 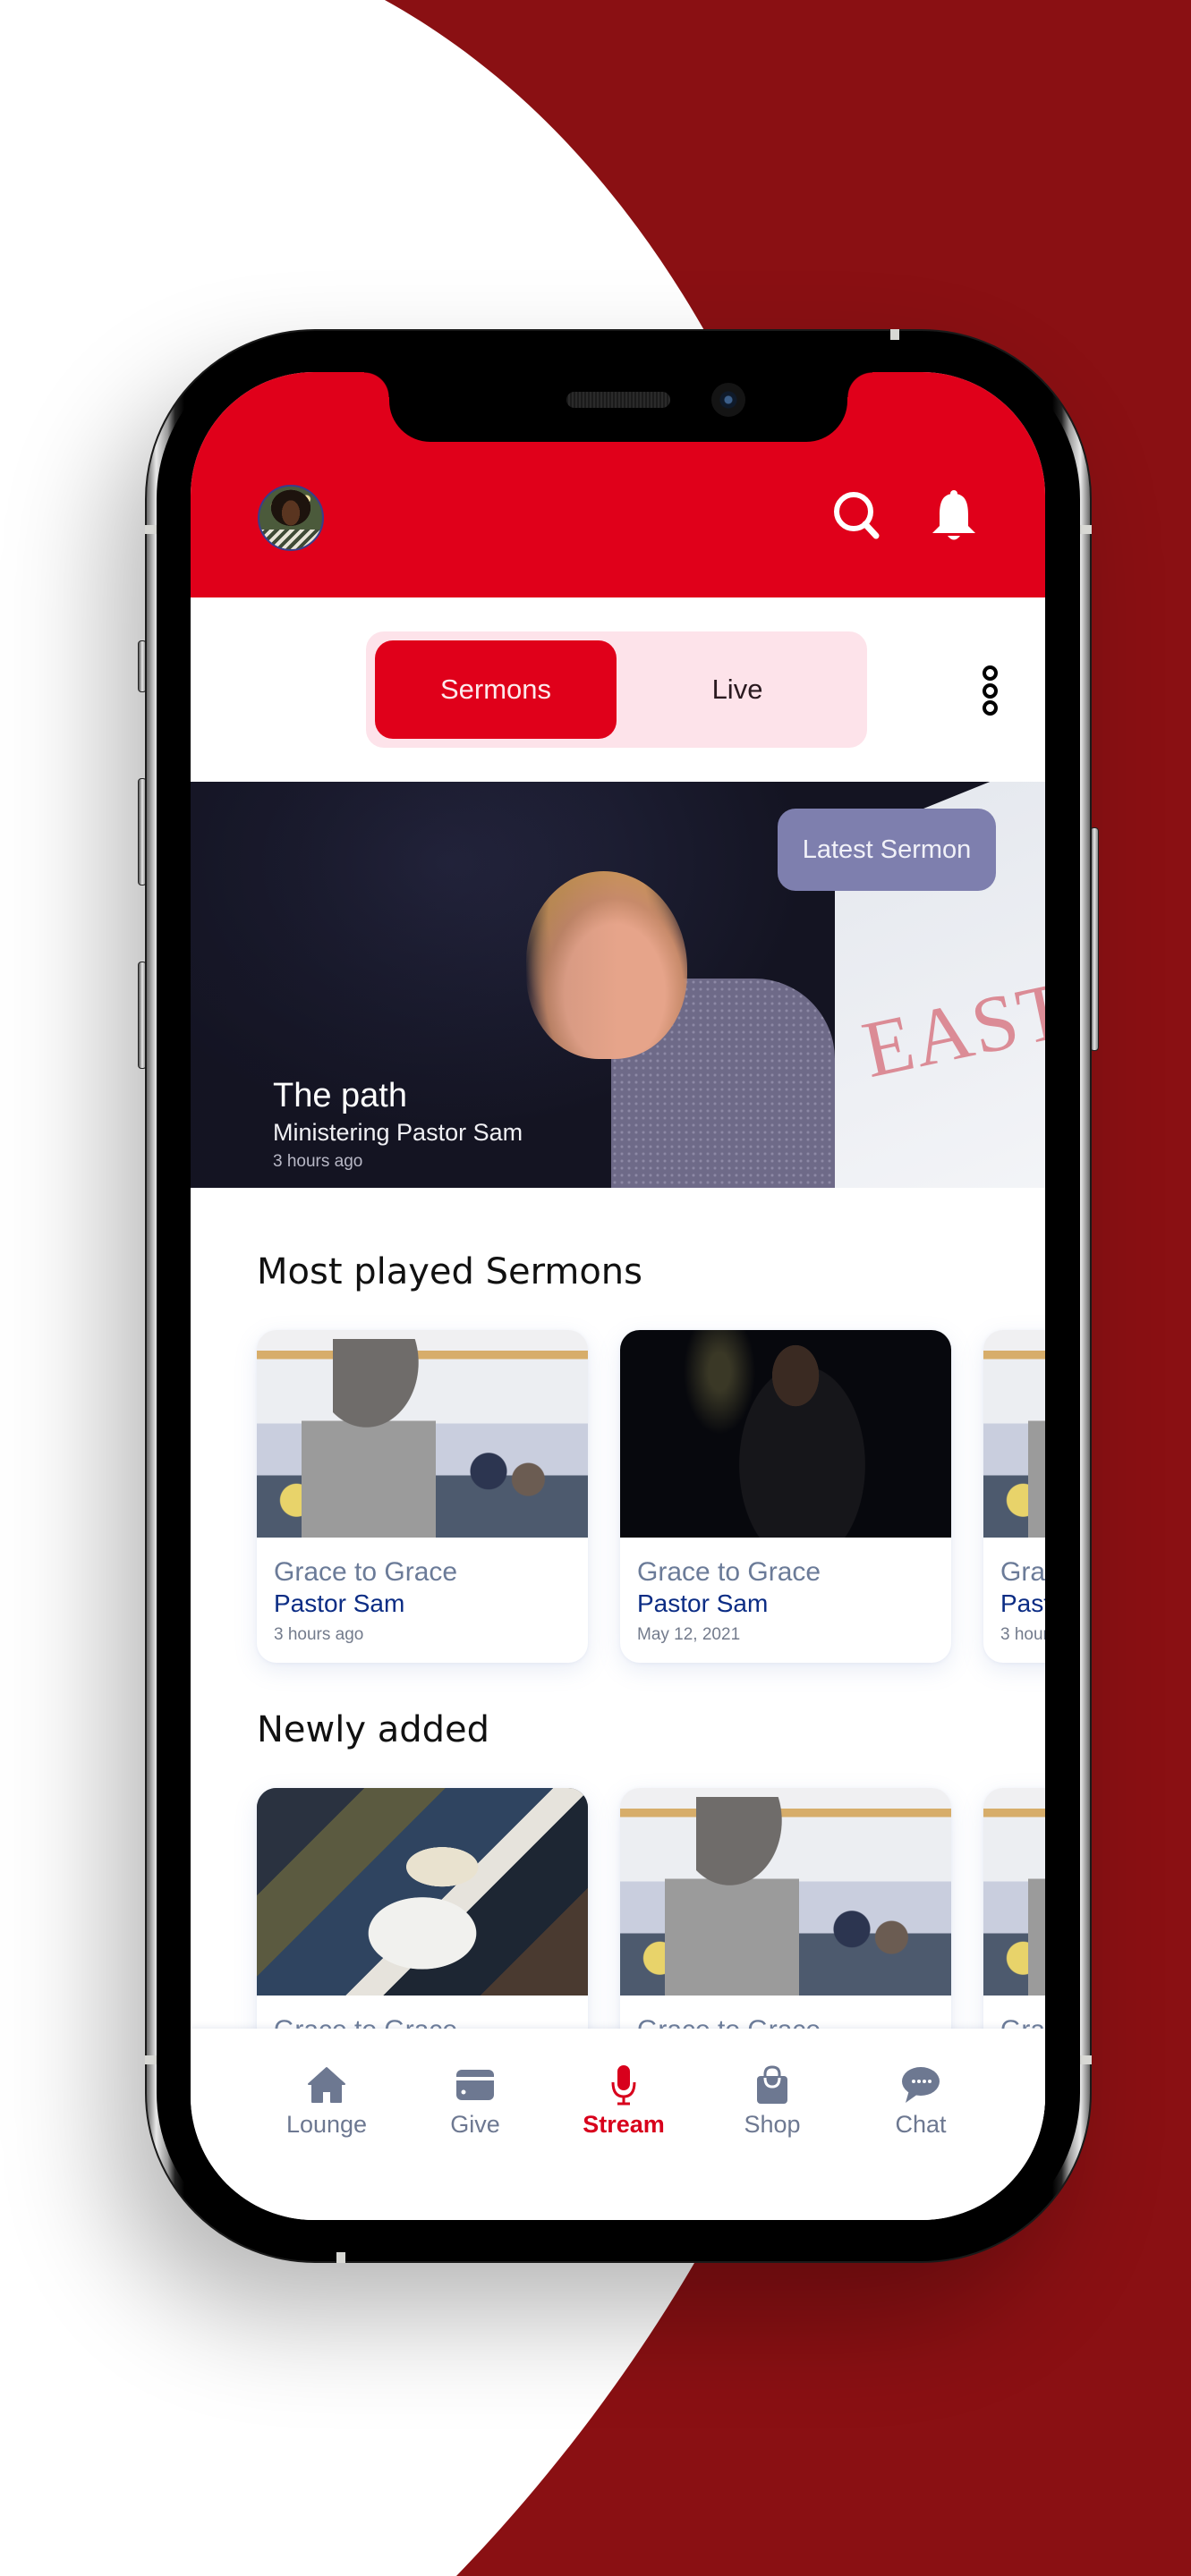 I want to click on section-title-newly-added: Newly added, so click(x=373, y=1729).